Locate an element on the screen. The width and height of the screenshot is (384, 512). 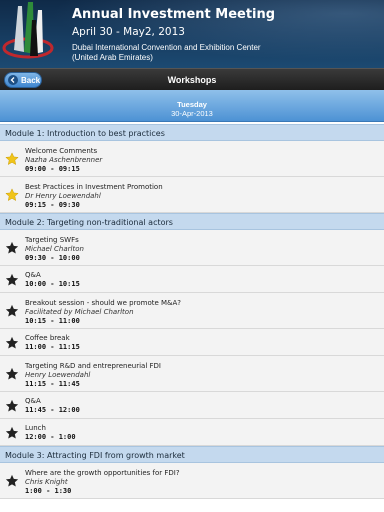
back-button-label: Back is located at coordinates (31, 80).